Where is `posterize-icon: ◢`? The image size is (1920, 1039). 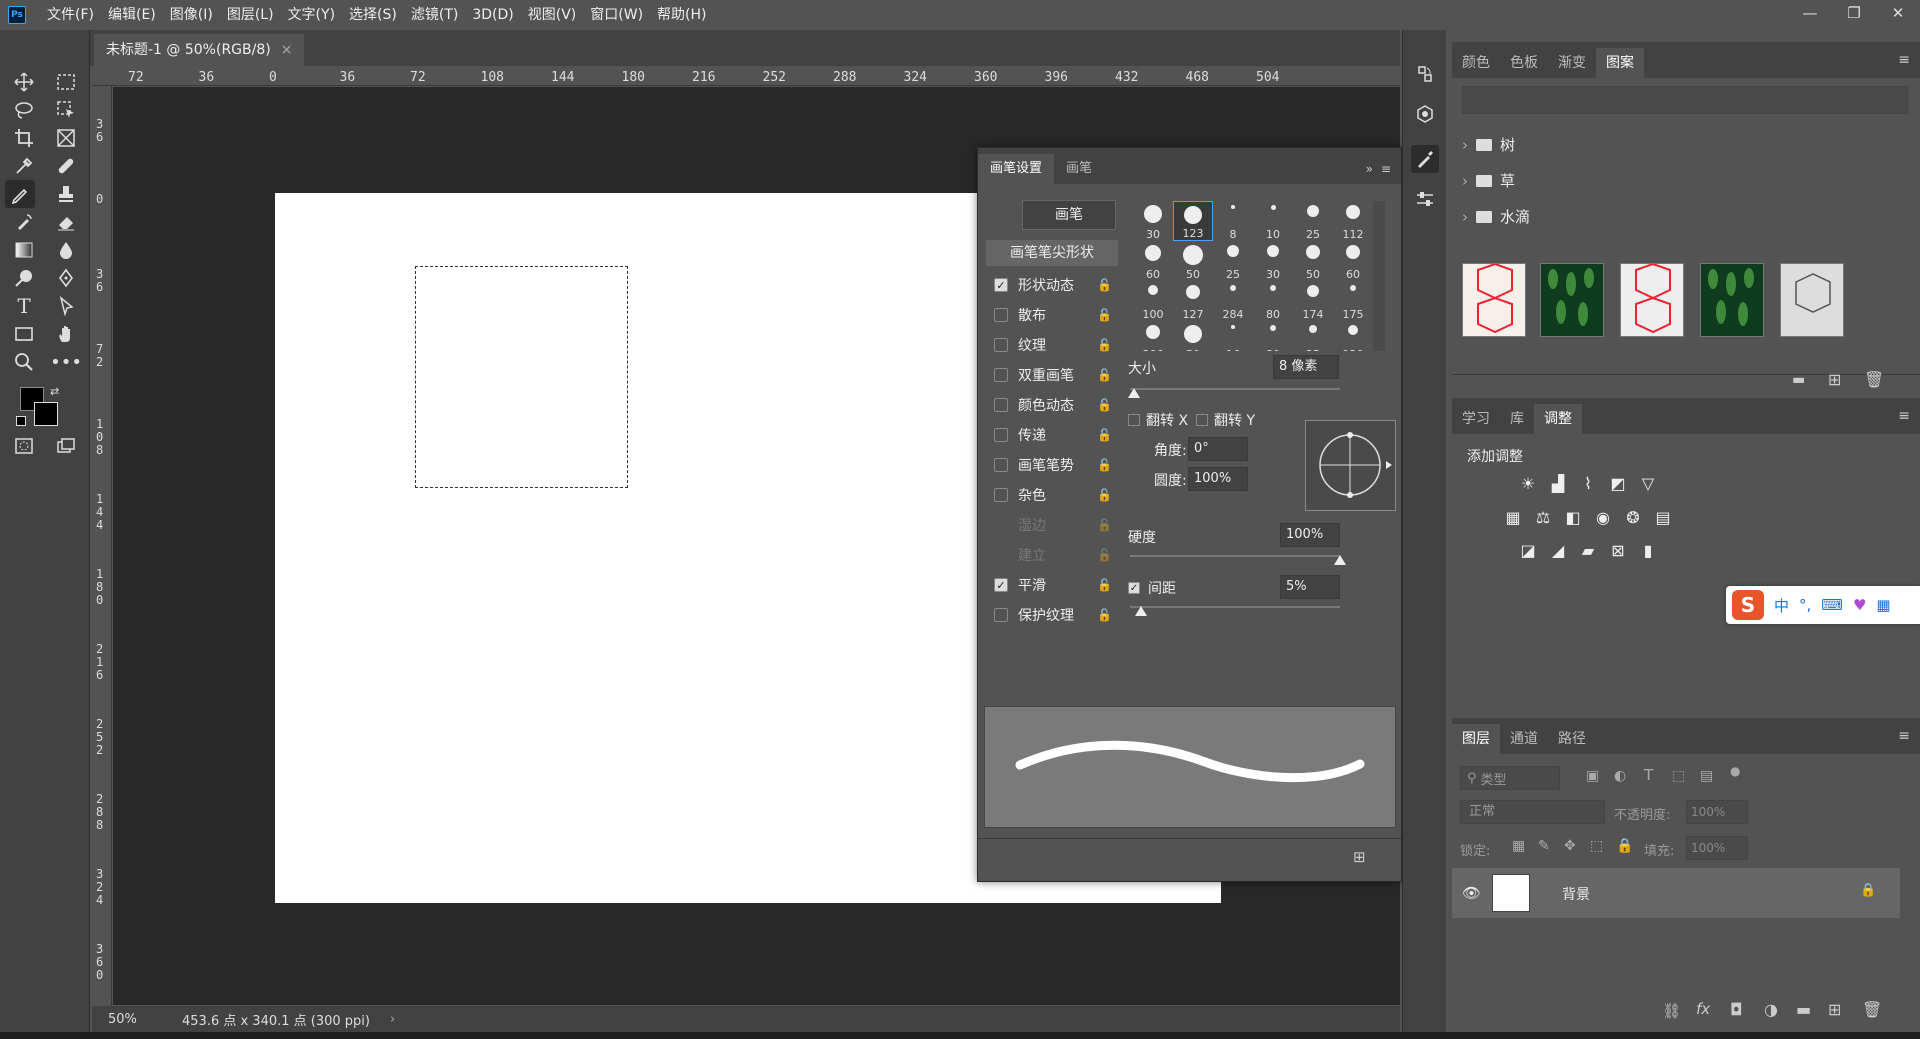
posterize-icon: ◢ is located at coordinates (1558, 551).